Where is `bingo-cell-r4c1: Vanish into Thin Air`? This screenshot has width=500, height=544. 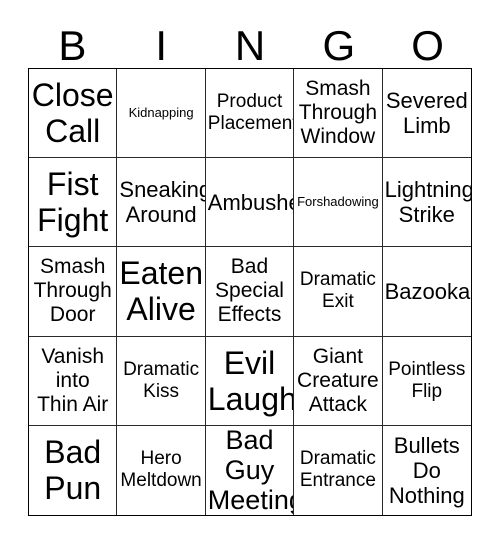
bingo-cell-r4c1: Vanish into Thin Air is located at coordinates (73, 381).